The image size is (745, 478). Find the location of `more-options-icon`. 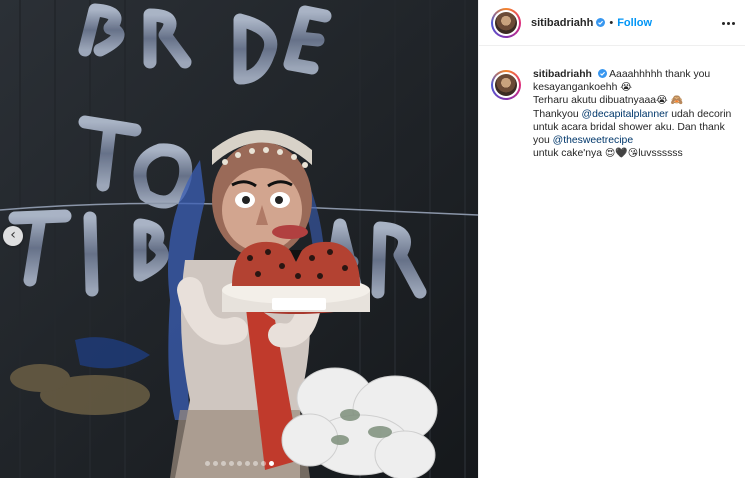

more-options-icon is located at coordinates (728, 23).